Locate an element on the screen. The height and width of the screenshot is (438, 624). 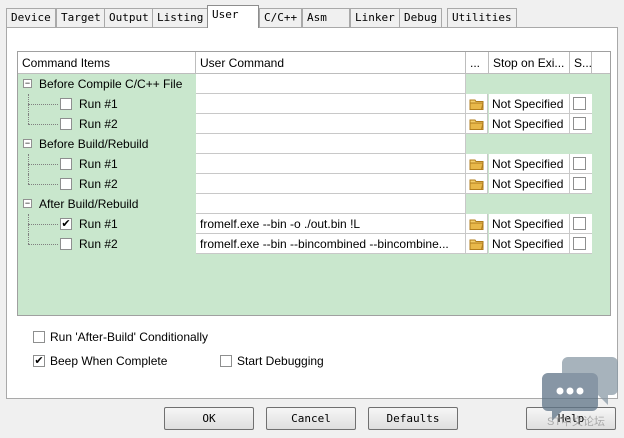
group-tree-cell: − After Build/Rebuild is located at coordinates (107, 204).